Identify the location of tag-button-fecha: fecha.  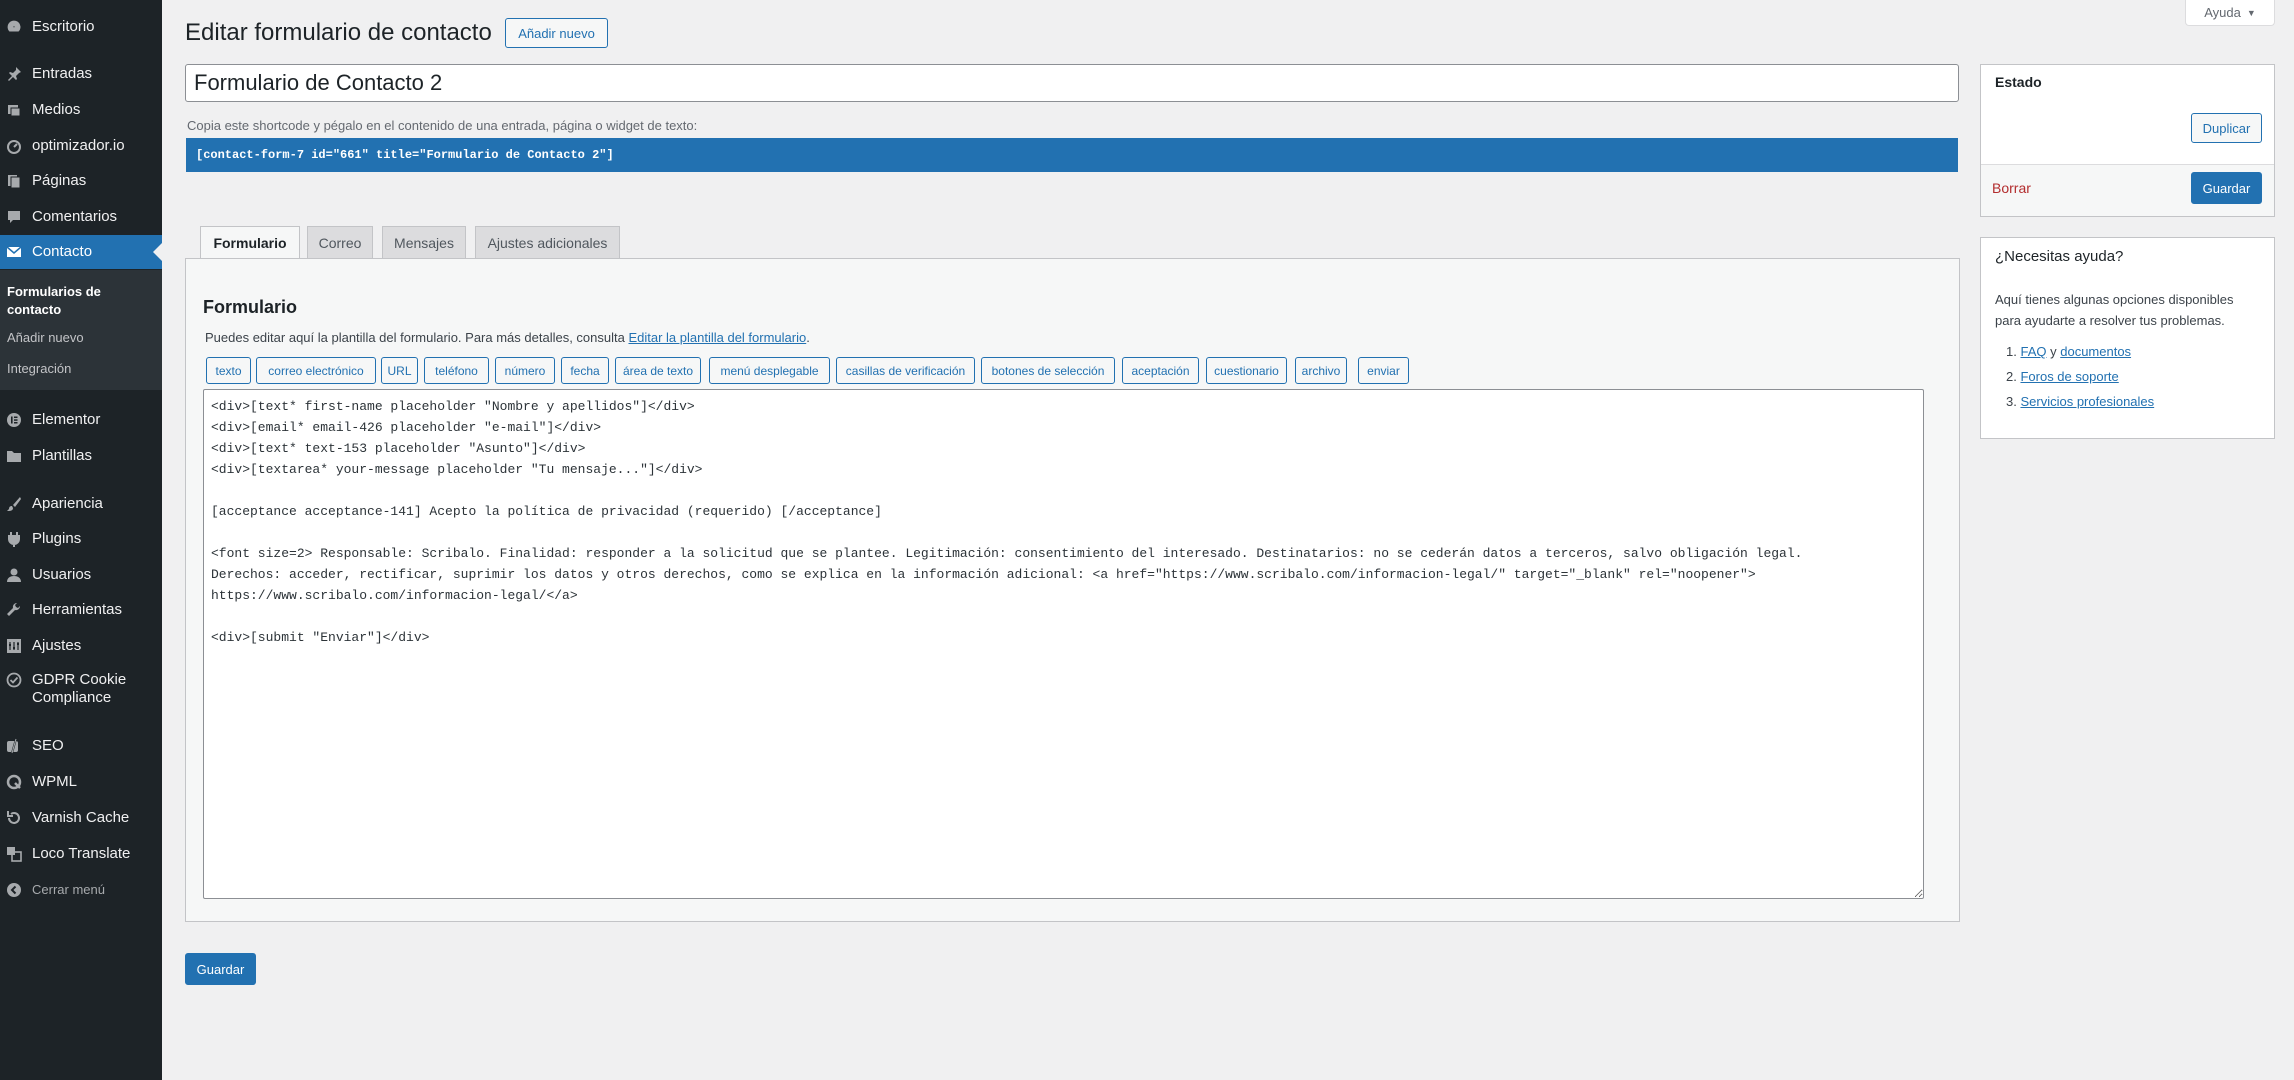
(585, 370).